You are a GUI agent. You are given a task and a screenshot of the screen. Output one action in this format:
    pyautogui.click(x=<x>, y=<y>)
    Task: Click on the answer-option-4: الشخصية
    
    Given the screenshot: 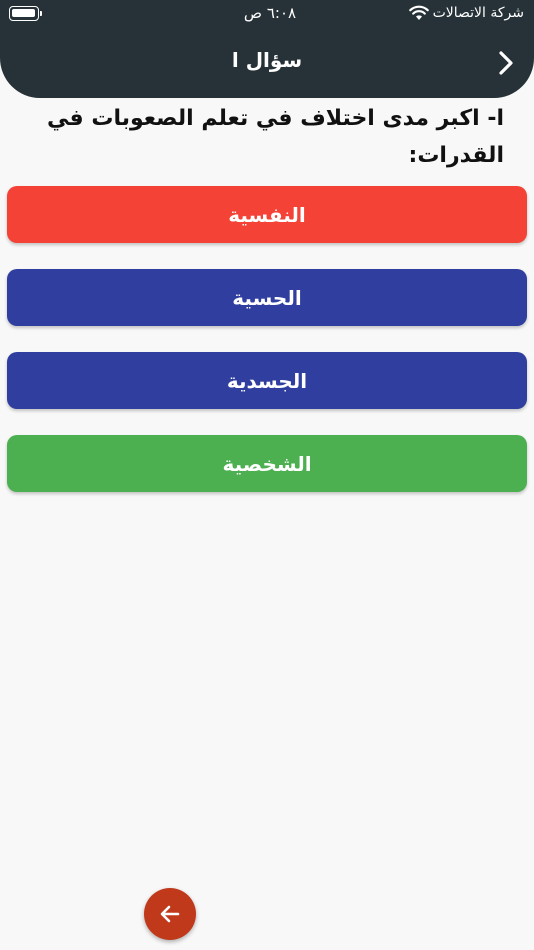 What is the action you would take?
    pyautogui.click(x=267, y=463)
    